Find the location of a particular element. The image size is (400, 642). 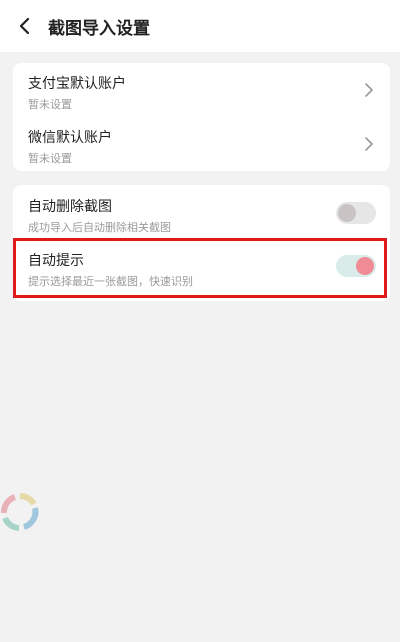

auto-delete-label: 自动删除截图 is located at coordinates (70, 207).